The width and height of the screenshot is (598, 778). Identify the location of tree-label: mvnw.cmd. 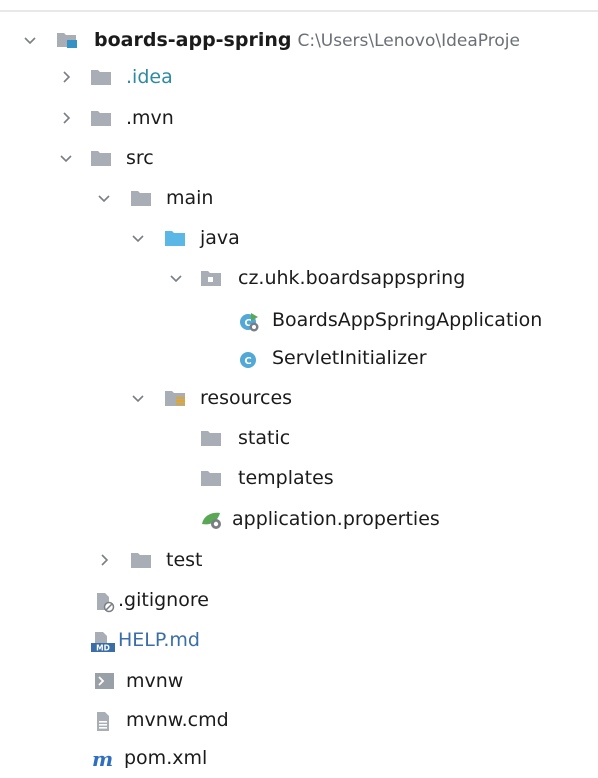
(177, 720).